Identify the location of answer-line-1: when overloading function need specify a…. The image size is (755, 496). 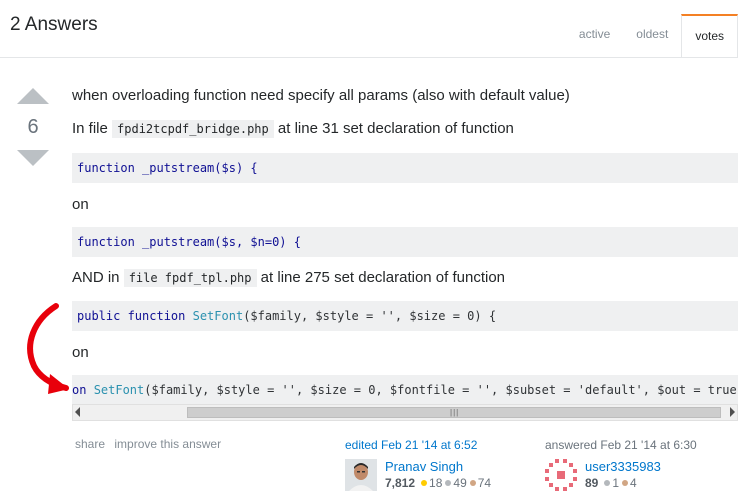
(321, 95).